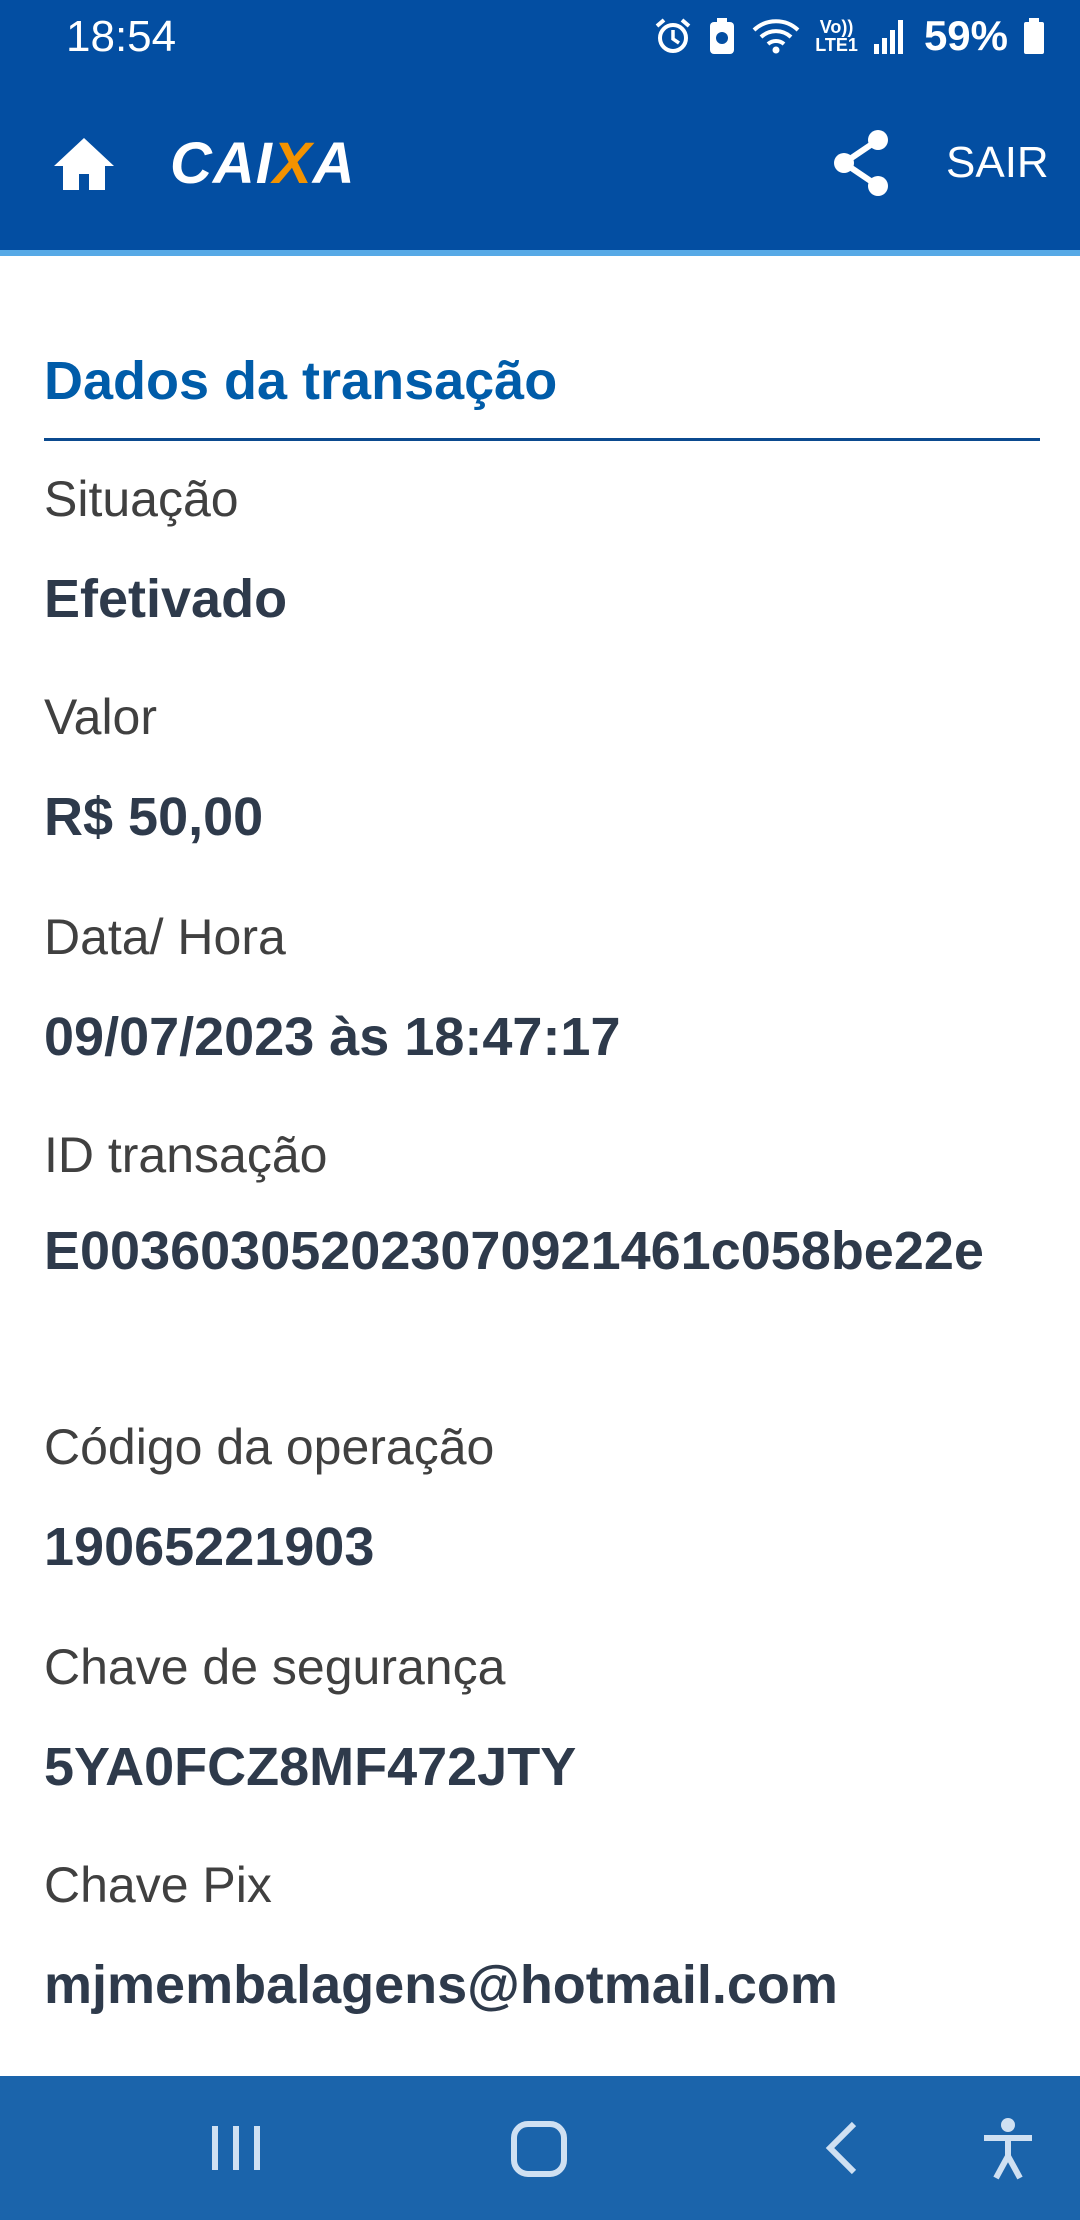 The image size is (1080, 2220). Describe the element at coordinates (209, 1547) in the screenshot. I see `operation-code-value: 19065221903` at that location.